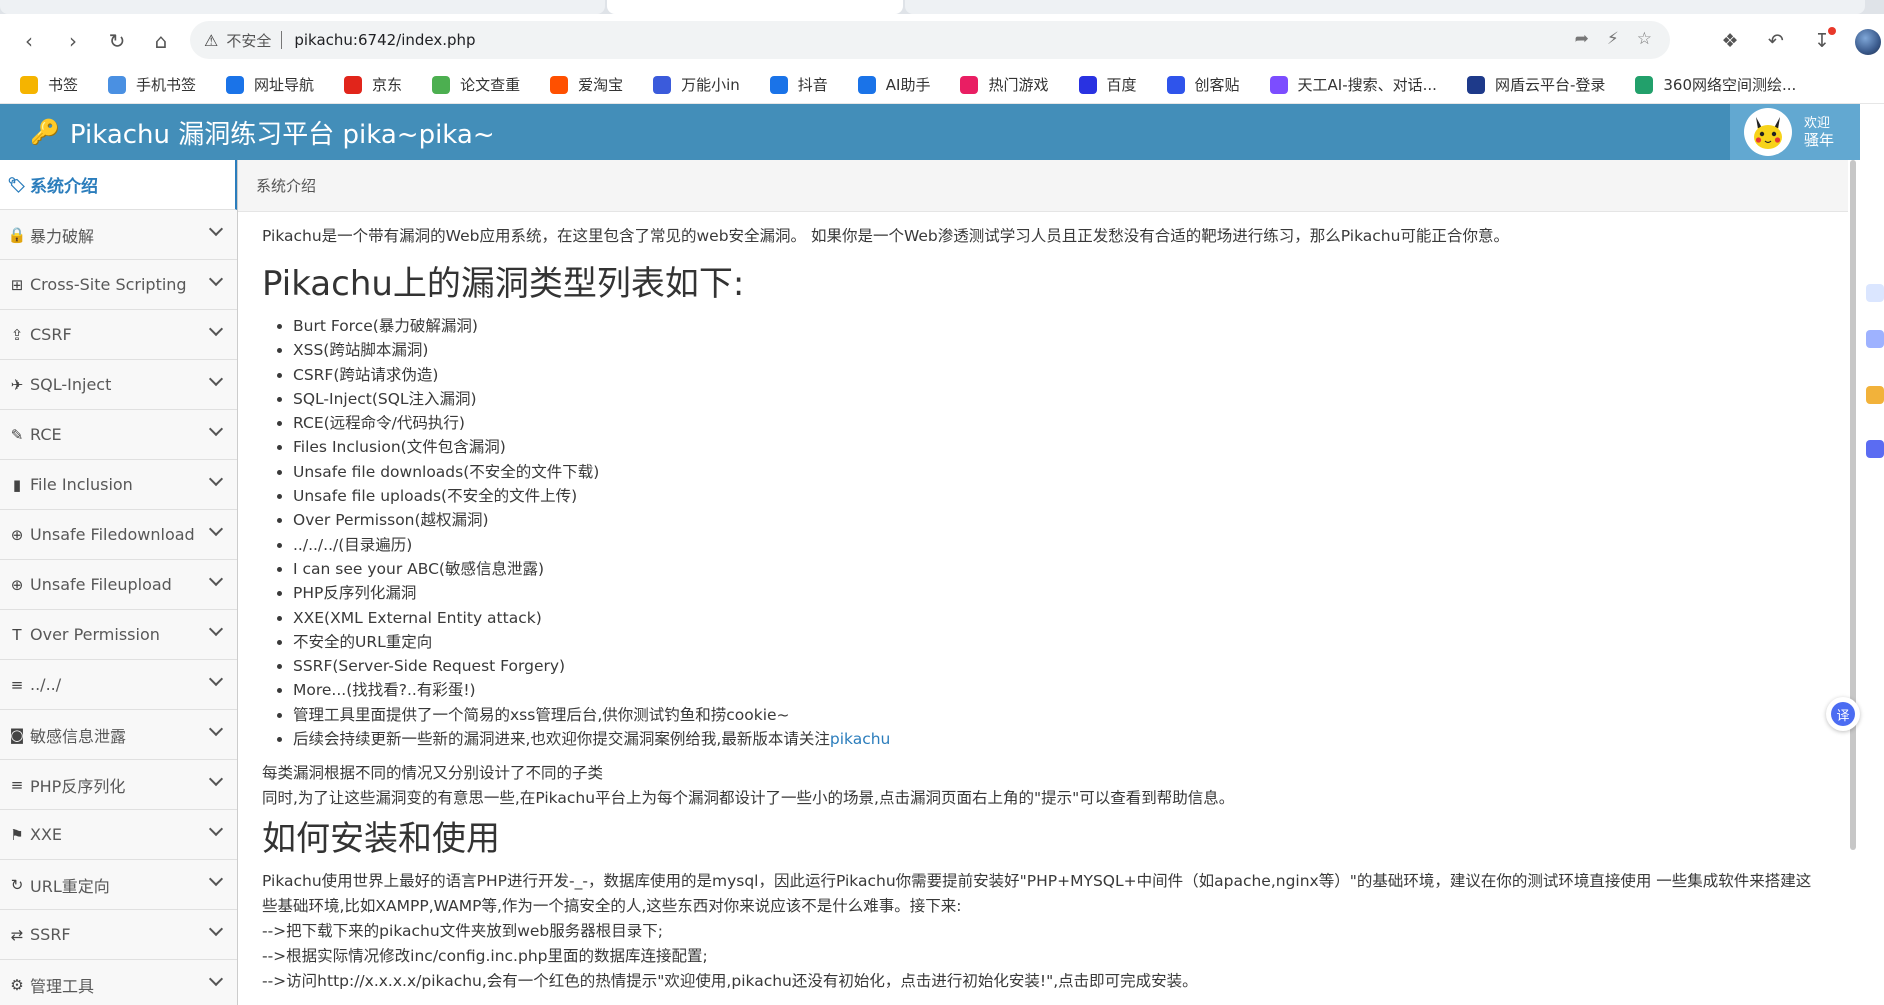 The height and width of the screenshot is (1005, 1884). Describe the element at coordinates (1730, 41) in the screenshot. I see `extensions-icon: ❖` at that location.